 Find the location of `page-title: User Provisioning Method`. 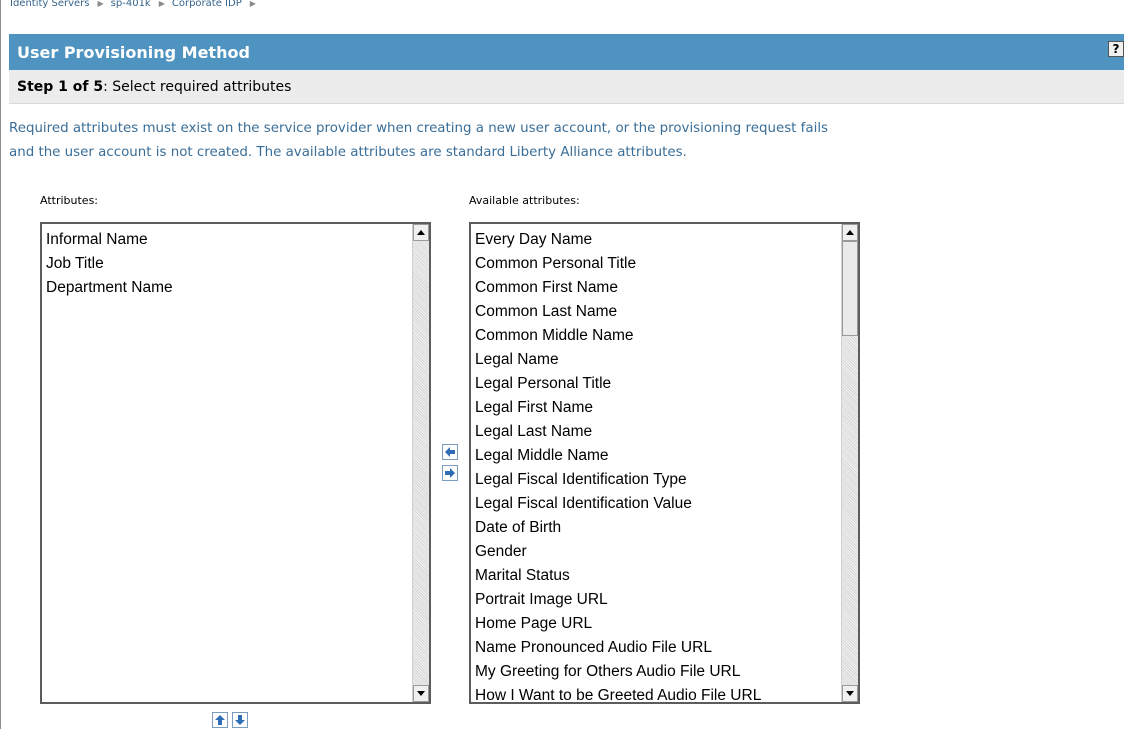

page-title: User Provisioning Method is located at coordinates (133, 52).